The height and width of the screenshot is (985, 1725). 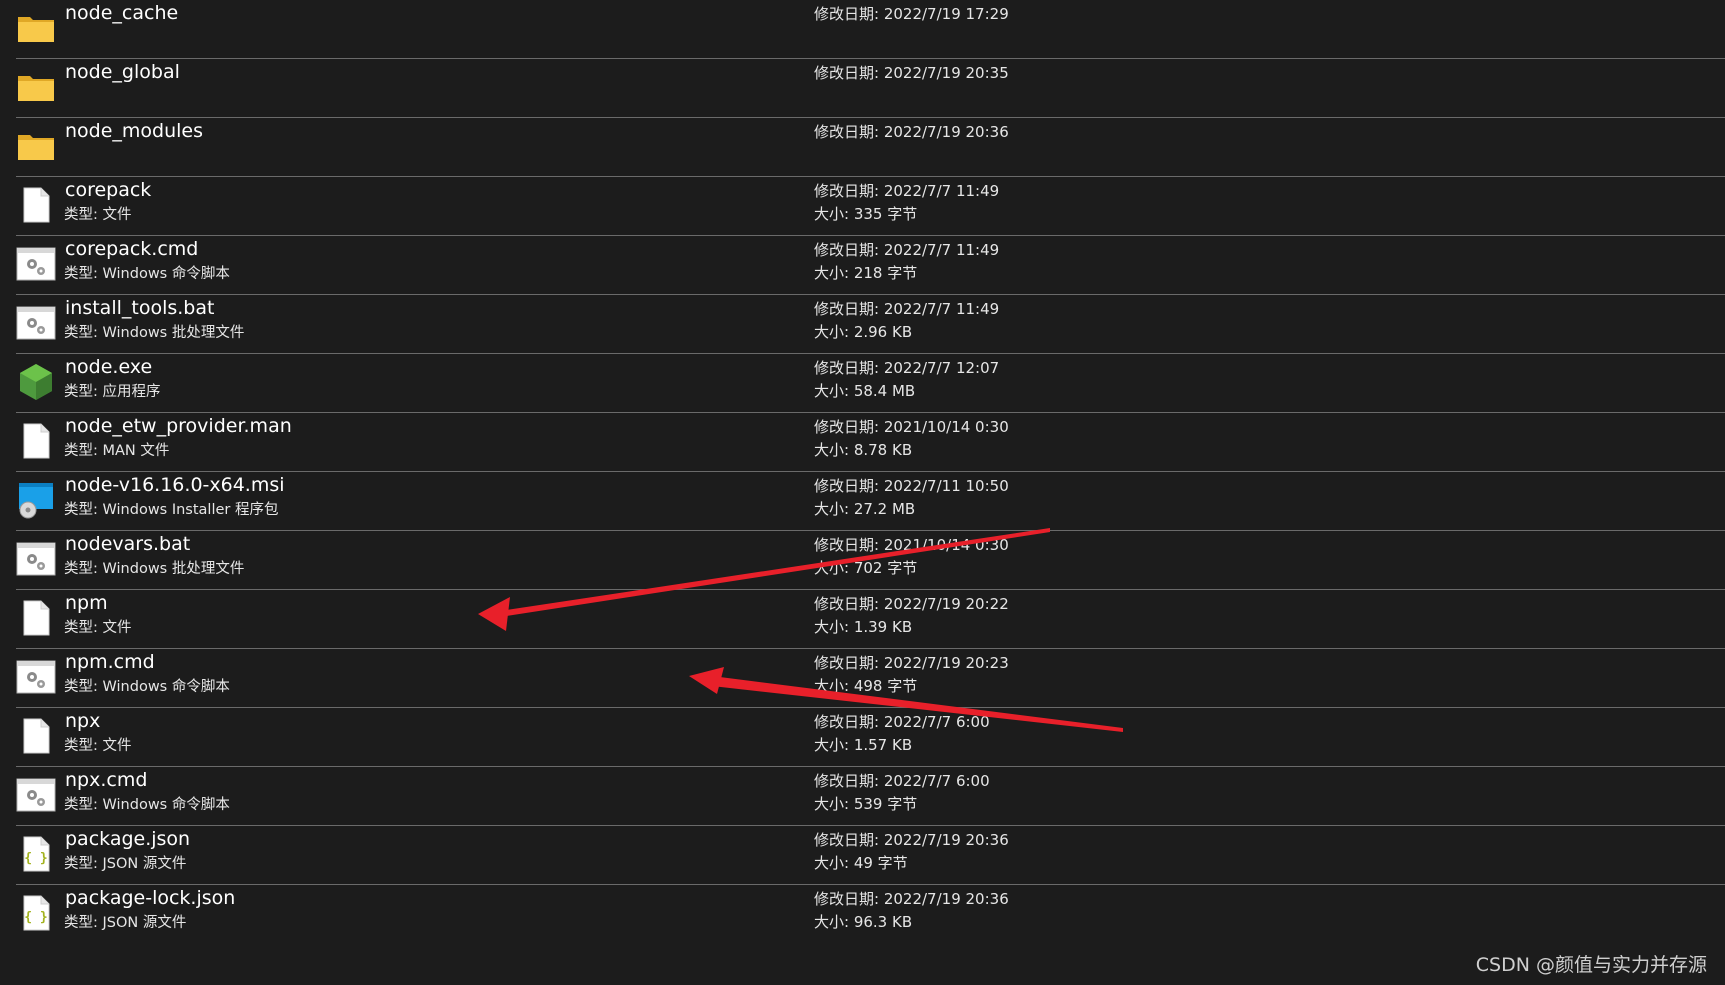 What do you see at coordinates (865, 214) in the screenshot?
I see `file-size: 大小: 335 字节` at bounding box center [865, 214].